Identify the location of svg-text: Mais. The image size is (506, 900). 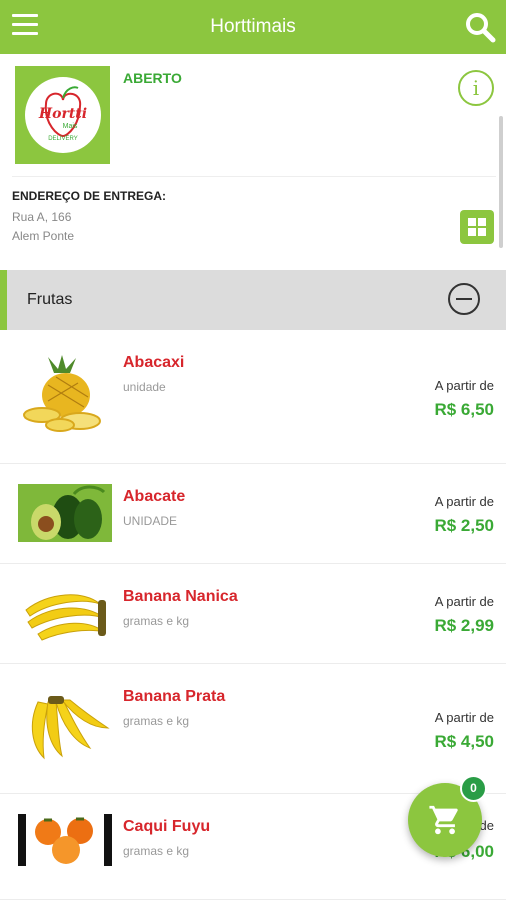
(69, 126).